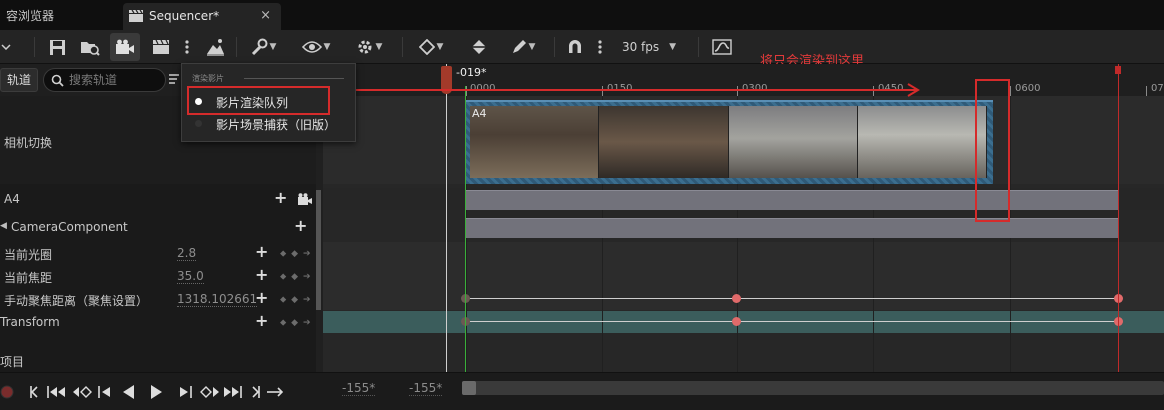 The height and width of the screenshot is (410, 1164). I want to click on step-forward-button, so click(233, 391).